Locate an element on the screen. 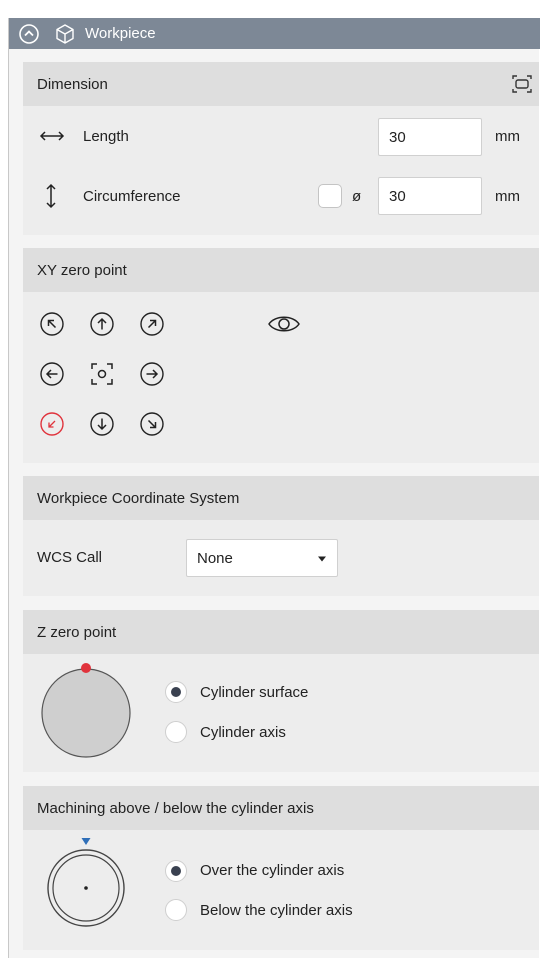  cylinder-axis-label: Cylinder axis is located at coordinates (243, 732).